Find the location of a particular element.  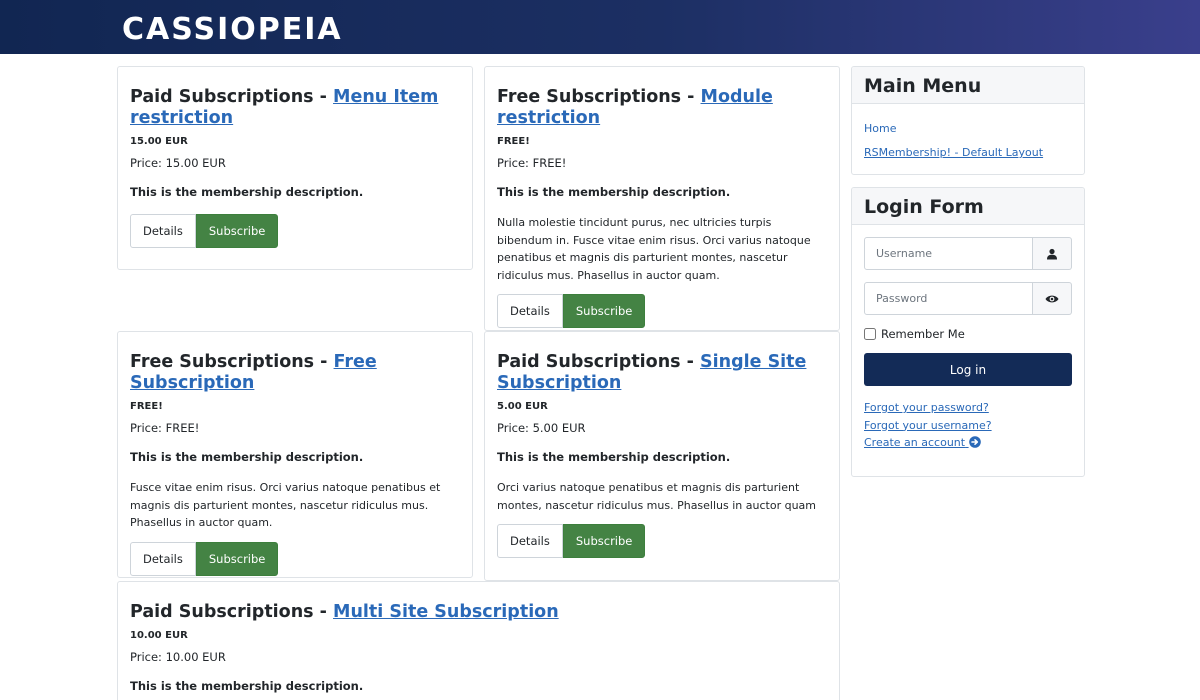

site-header: CASSIOPEIA is located at coordinates (600, 27).